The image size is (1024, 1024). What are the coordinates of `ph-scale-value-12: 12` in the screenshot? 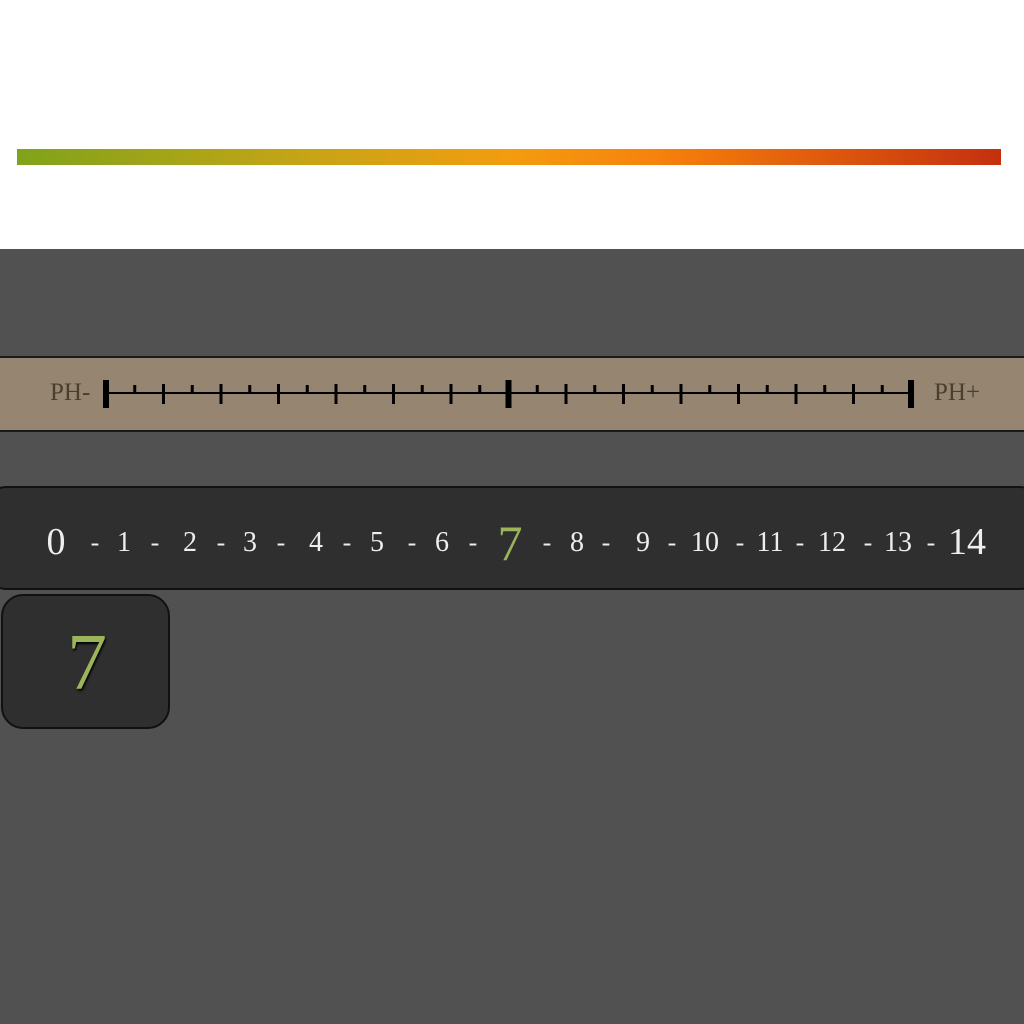 It's located at (832, 543).